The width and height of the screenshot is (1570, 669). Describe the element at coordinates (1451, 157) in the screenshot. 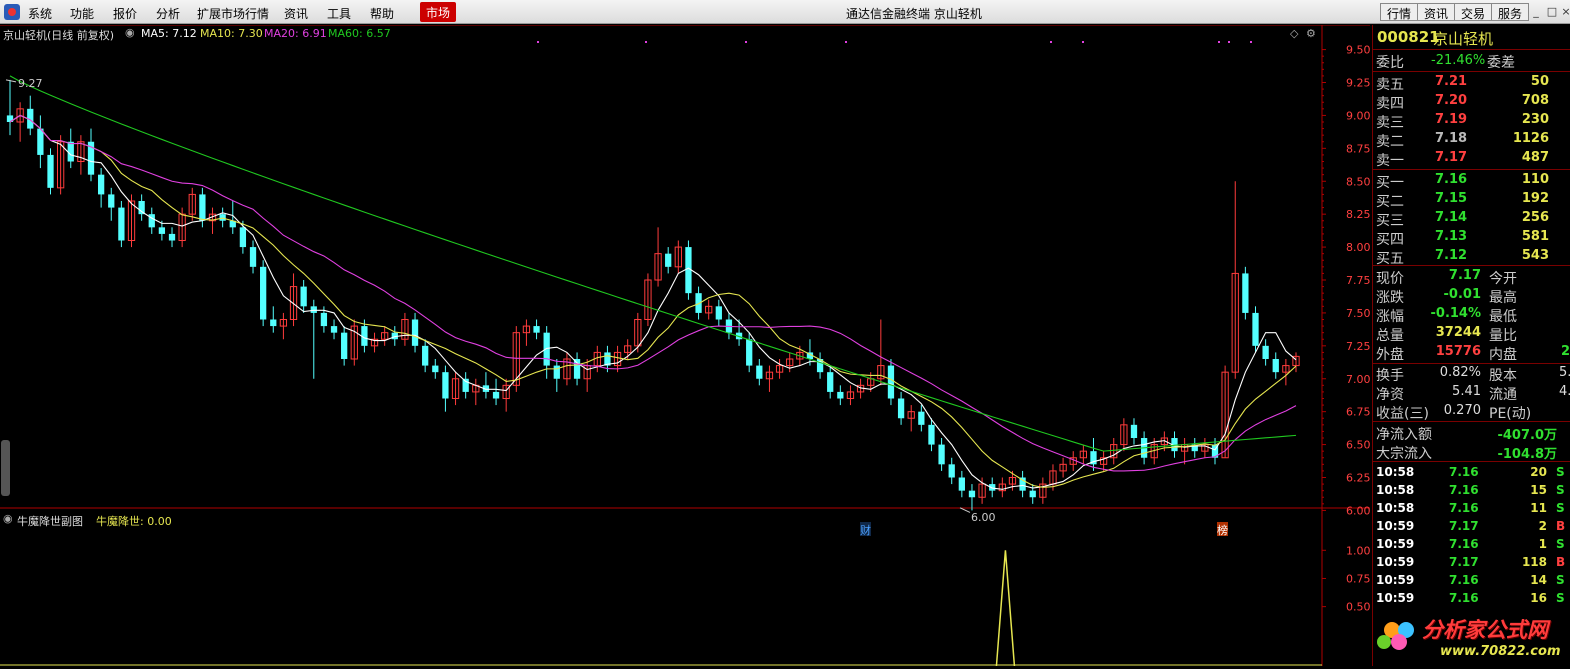

I see `sell-price: 7.17` at that location.